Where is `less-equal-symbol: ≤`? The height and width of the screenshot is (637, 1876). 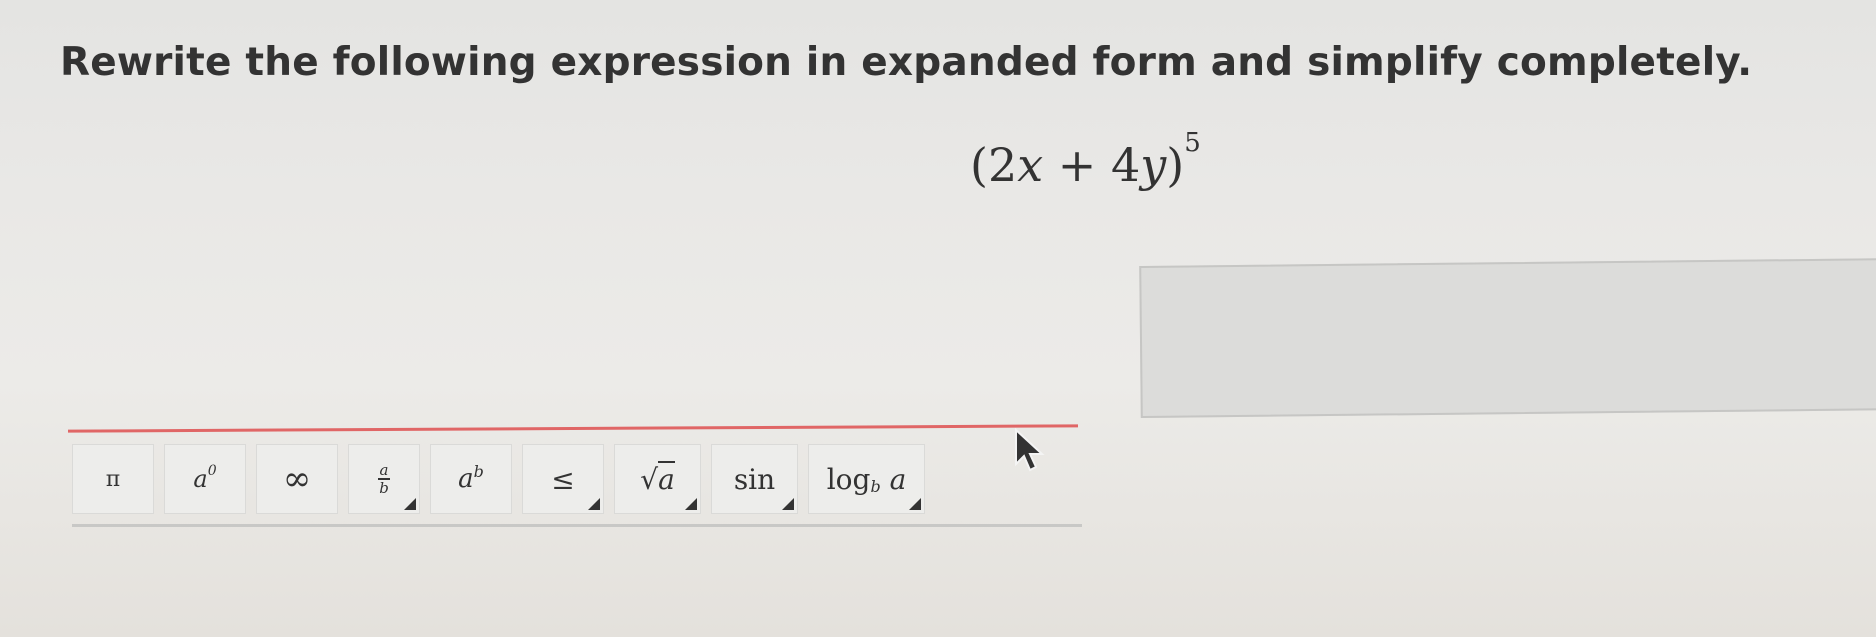
less-equal-symbol: ≤ is located at coordinates (563, 479).